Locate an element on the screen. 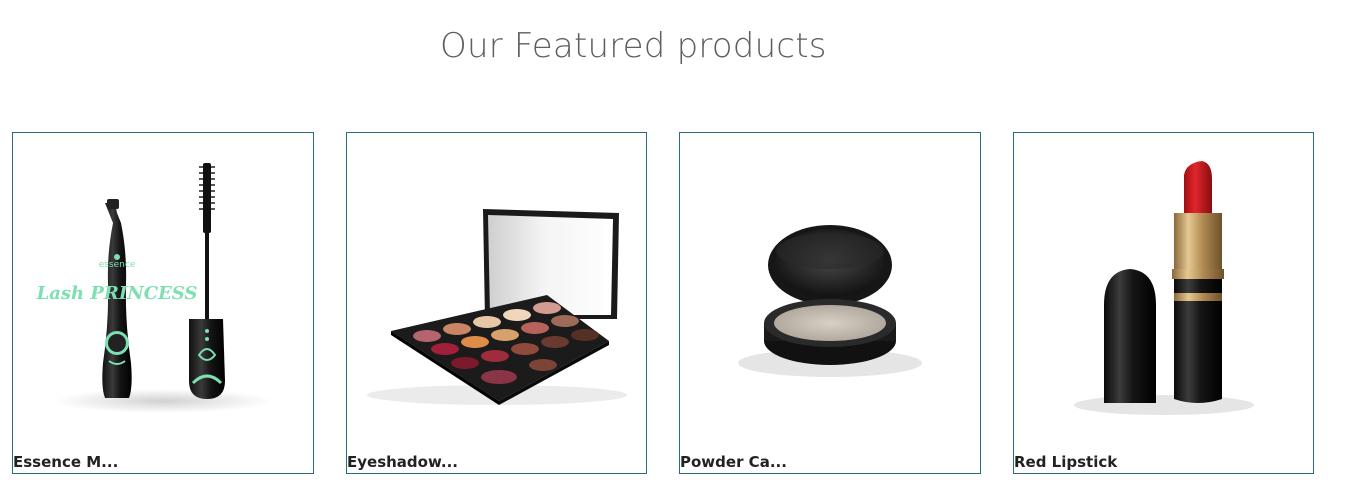 The image size is (1345, 501). mascara-image: essence Lash PRINCESS is located at coordinates (154, 288).